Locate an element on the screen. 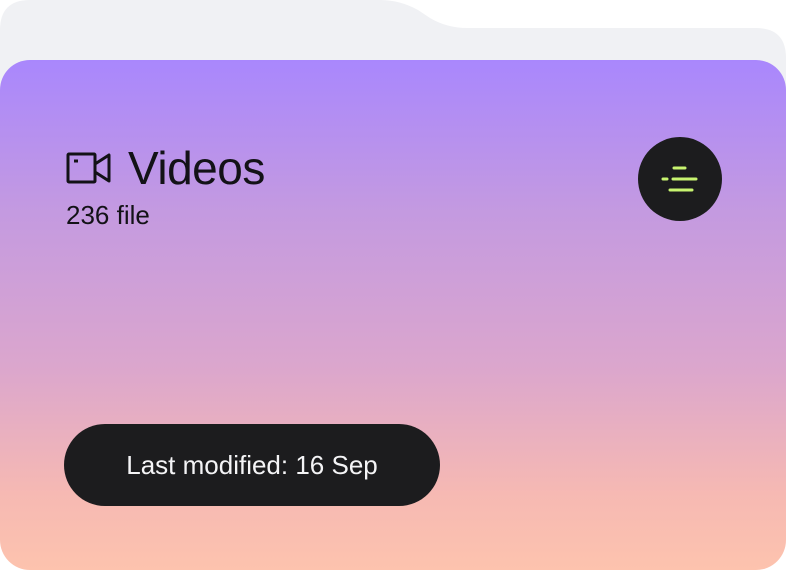 This screenshot has width=786, height=570. last-modified-badge: Last modified: 16 Sep is located at coordinates (252, 465).